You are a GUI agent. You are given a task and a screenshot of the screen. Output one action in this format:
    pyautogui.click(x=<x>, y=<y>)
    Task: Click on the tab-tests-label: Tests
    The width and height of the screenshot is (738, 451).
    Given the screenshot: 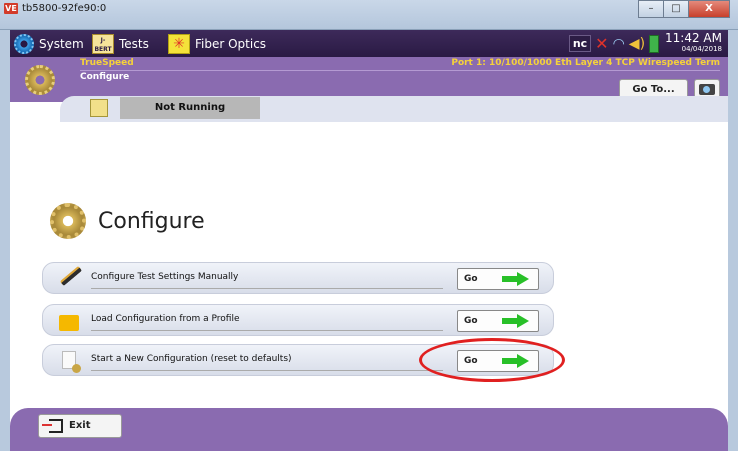 What is the action you would take?
    pyautogui.click(x=134, y=44)
    